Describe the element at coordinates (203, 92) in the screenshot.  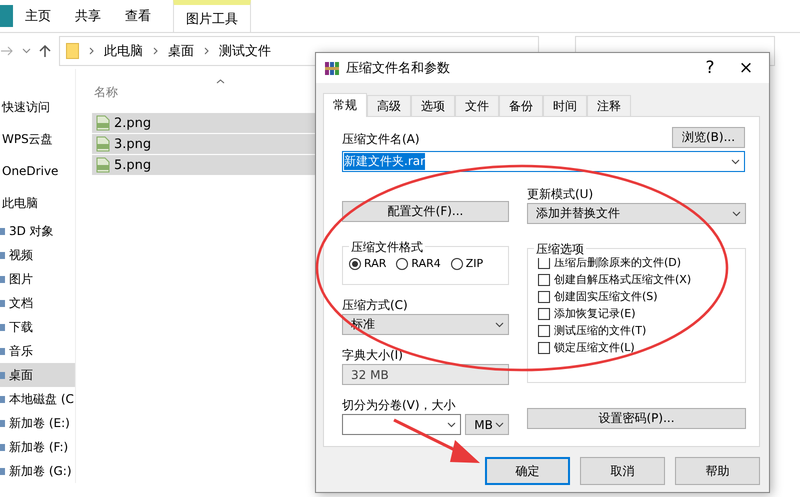
I see `column-header: 名称` at that location.